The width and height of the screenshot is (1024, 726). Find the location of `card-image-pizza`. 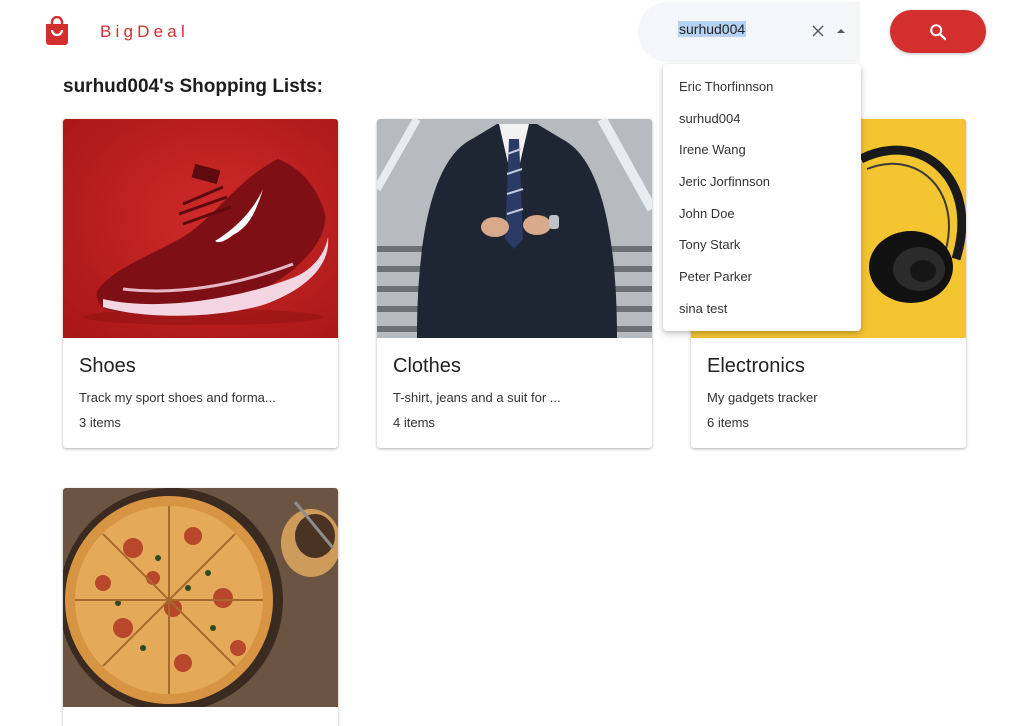

card-image-pizza is located at coordinates (200, 597).